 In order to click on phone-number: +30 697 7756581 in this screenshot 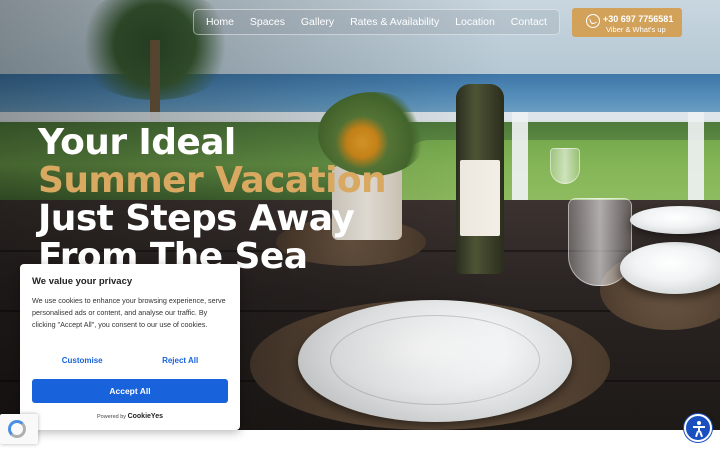, I will do `click(638, 19)`.